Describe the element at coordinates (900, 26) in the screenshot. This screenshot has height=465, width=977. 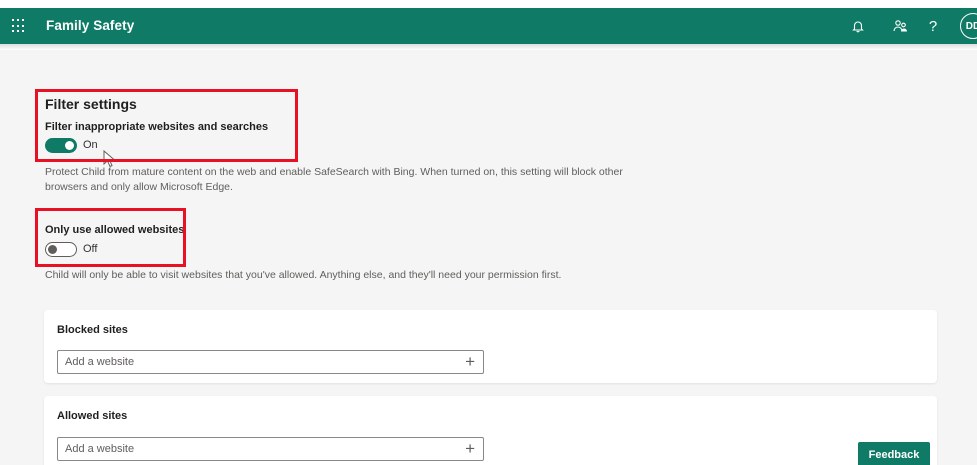
I see `people-icon` at that location.